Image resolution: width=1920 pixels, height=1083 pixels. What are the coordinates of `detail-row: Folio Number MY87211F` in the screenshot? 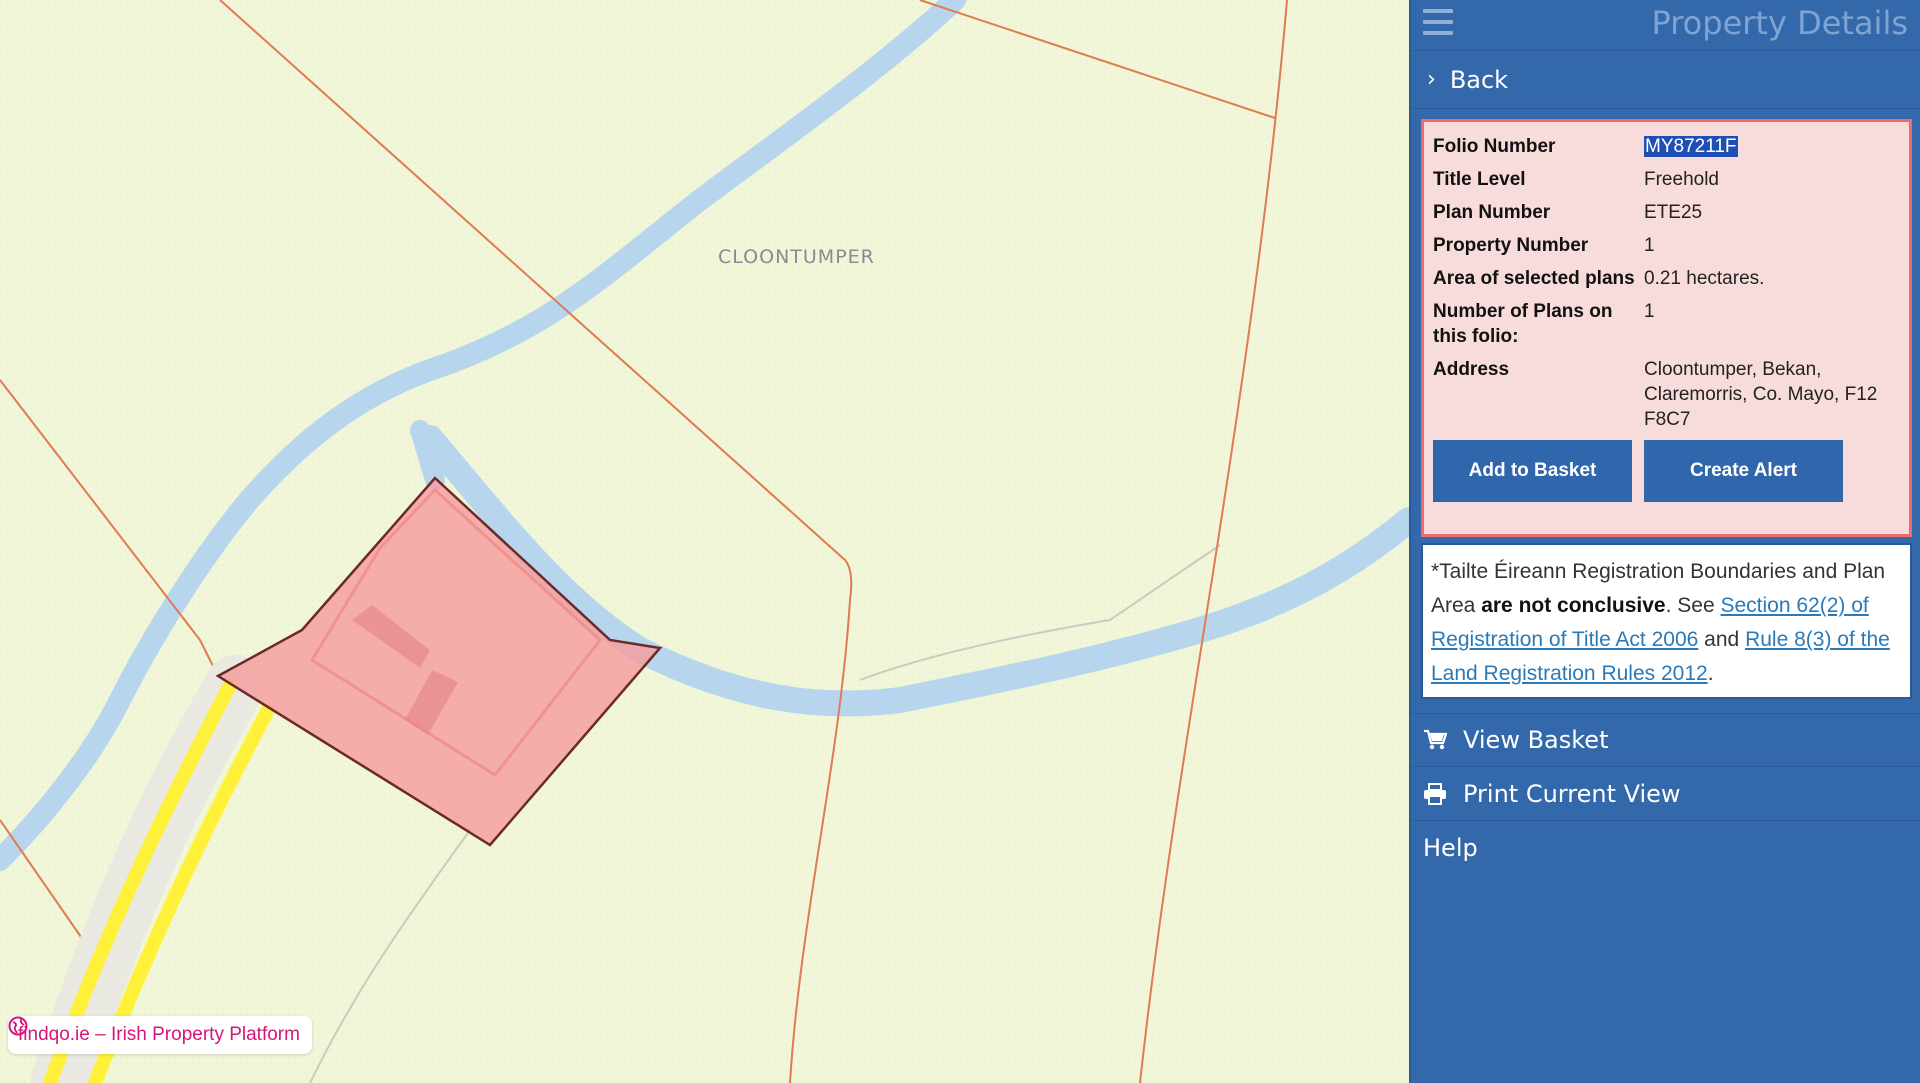 It's located at (1665, 146).